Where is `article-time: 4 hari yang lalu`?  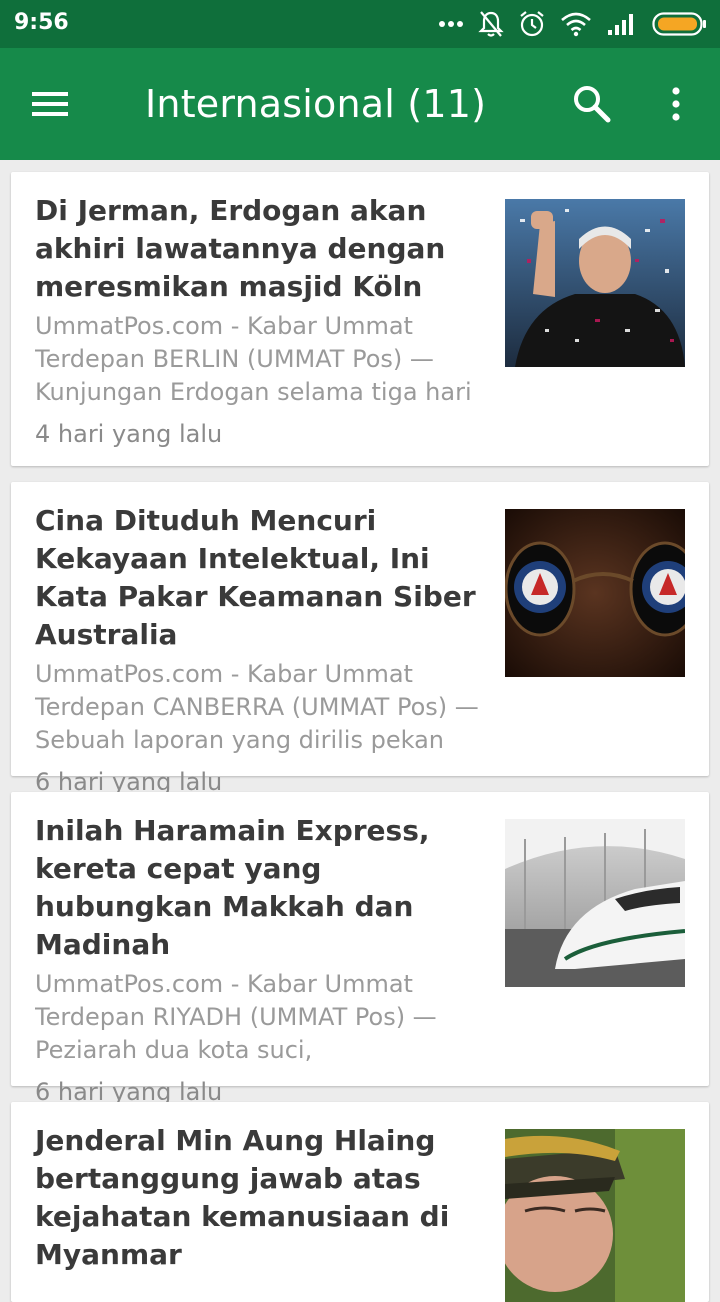 article-time: 4 hari yang lalu is located at coordinates (129, 434).